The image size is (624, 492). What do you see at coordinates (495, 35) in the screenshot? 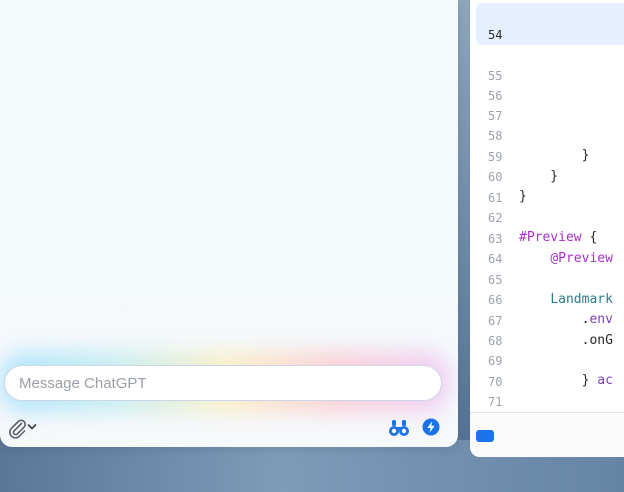
I see `line-number: 54` at bounding box center [495, 35].